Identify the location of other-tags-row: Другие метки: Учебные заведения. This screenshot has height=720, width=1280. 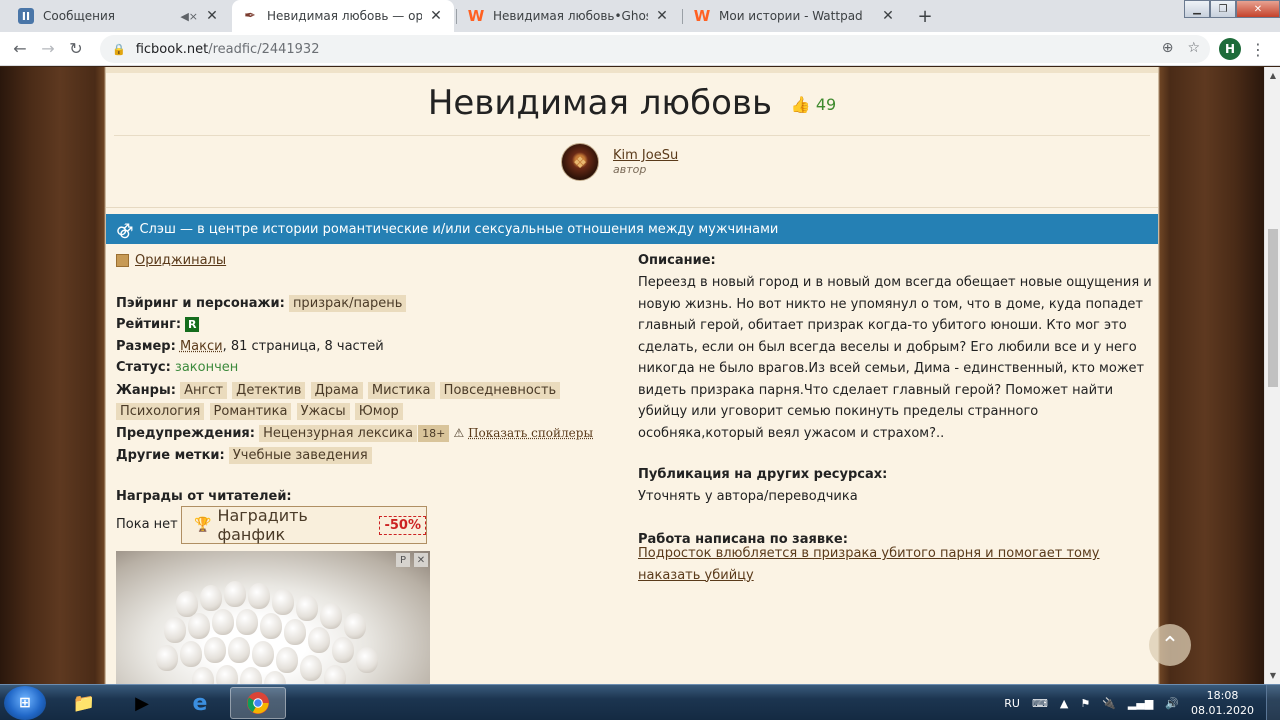
(244, 455).